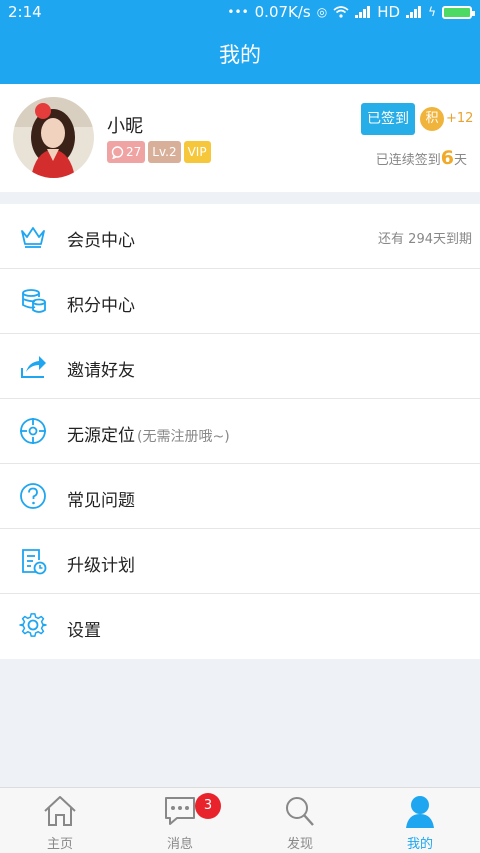 The width and height of the screenshot is (480, 853). What do you see at coordinates (420, 812) in the screenshot?
I see `user-icon` at bounding box center [420, 812].